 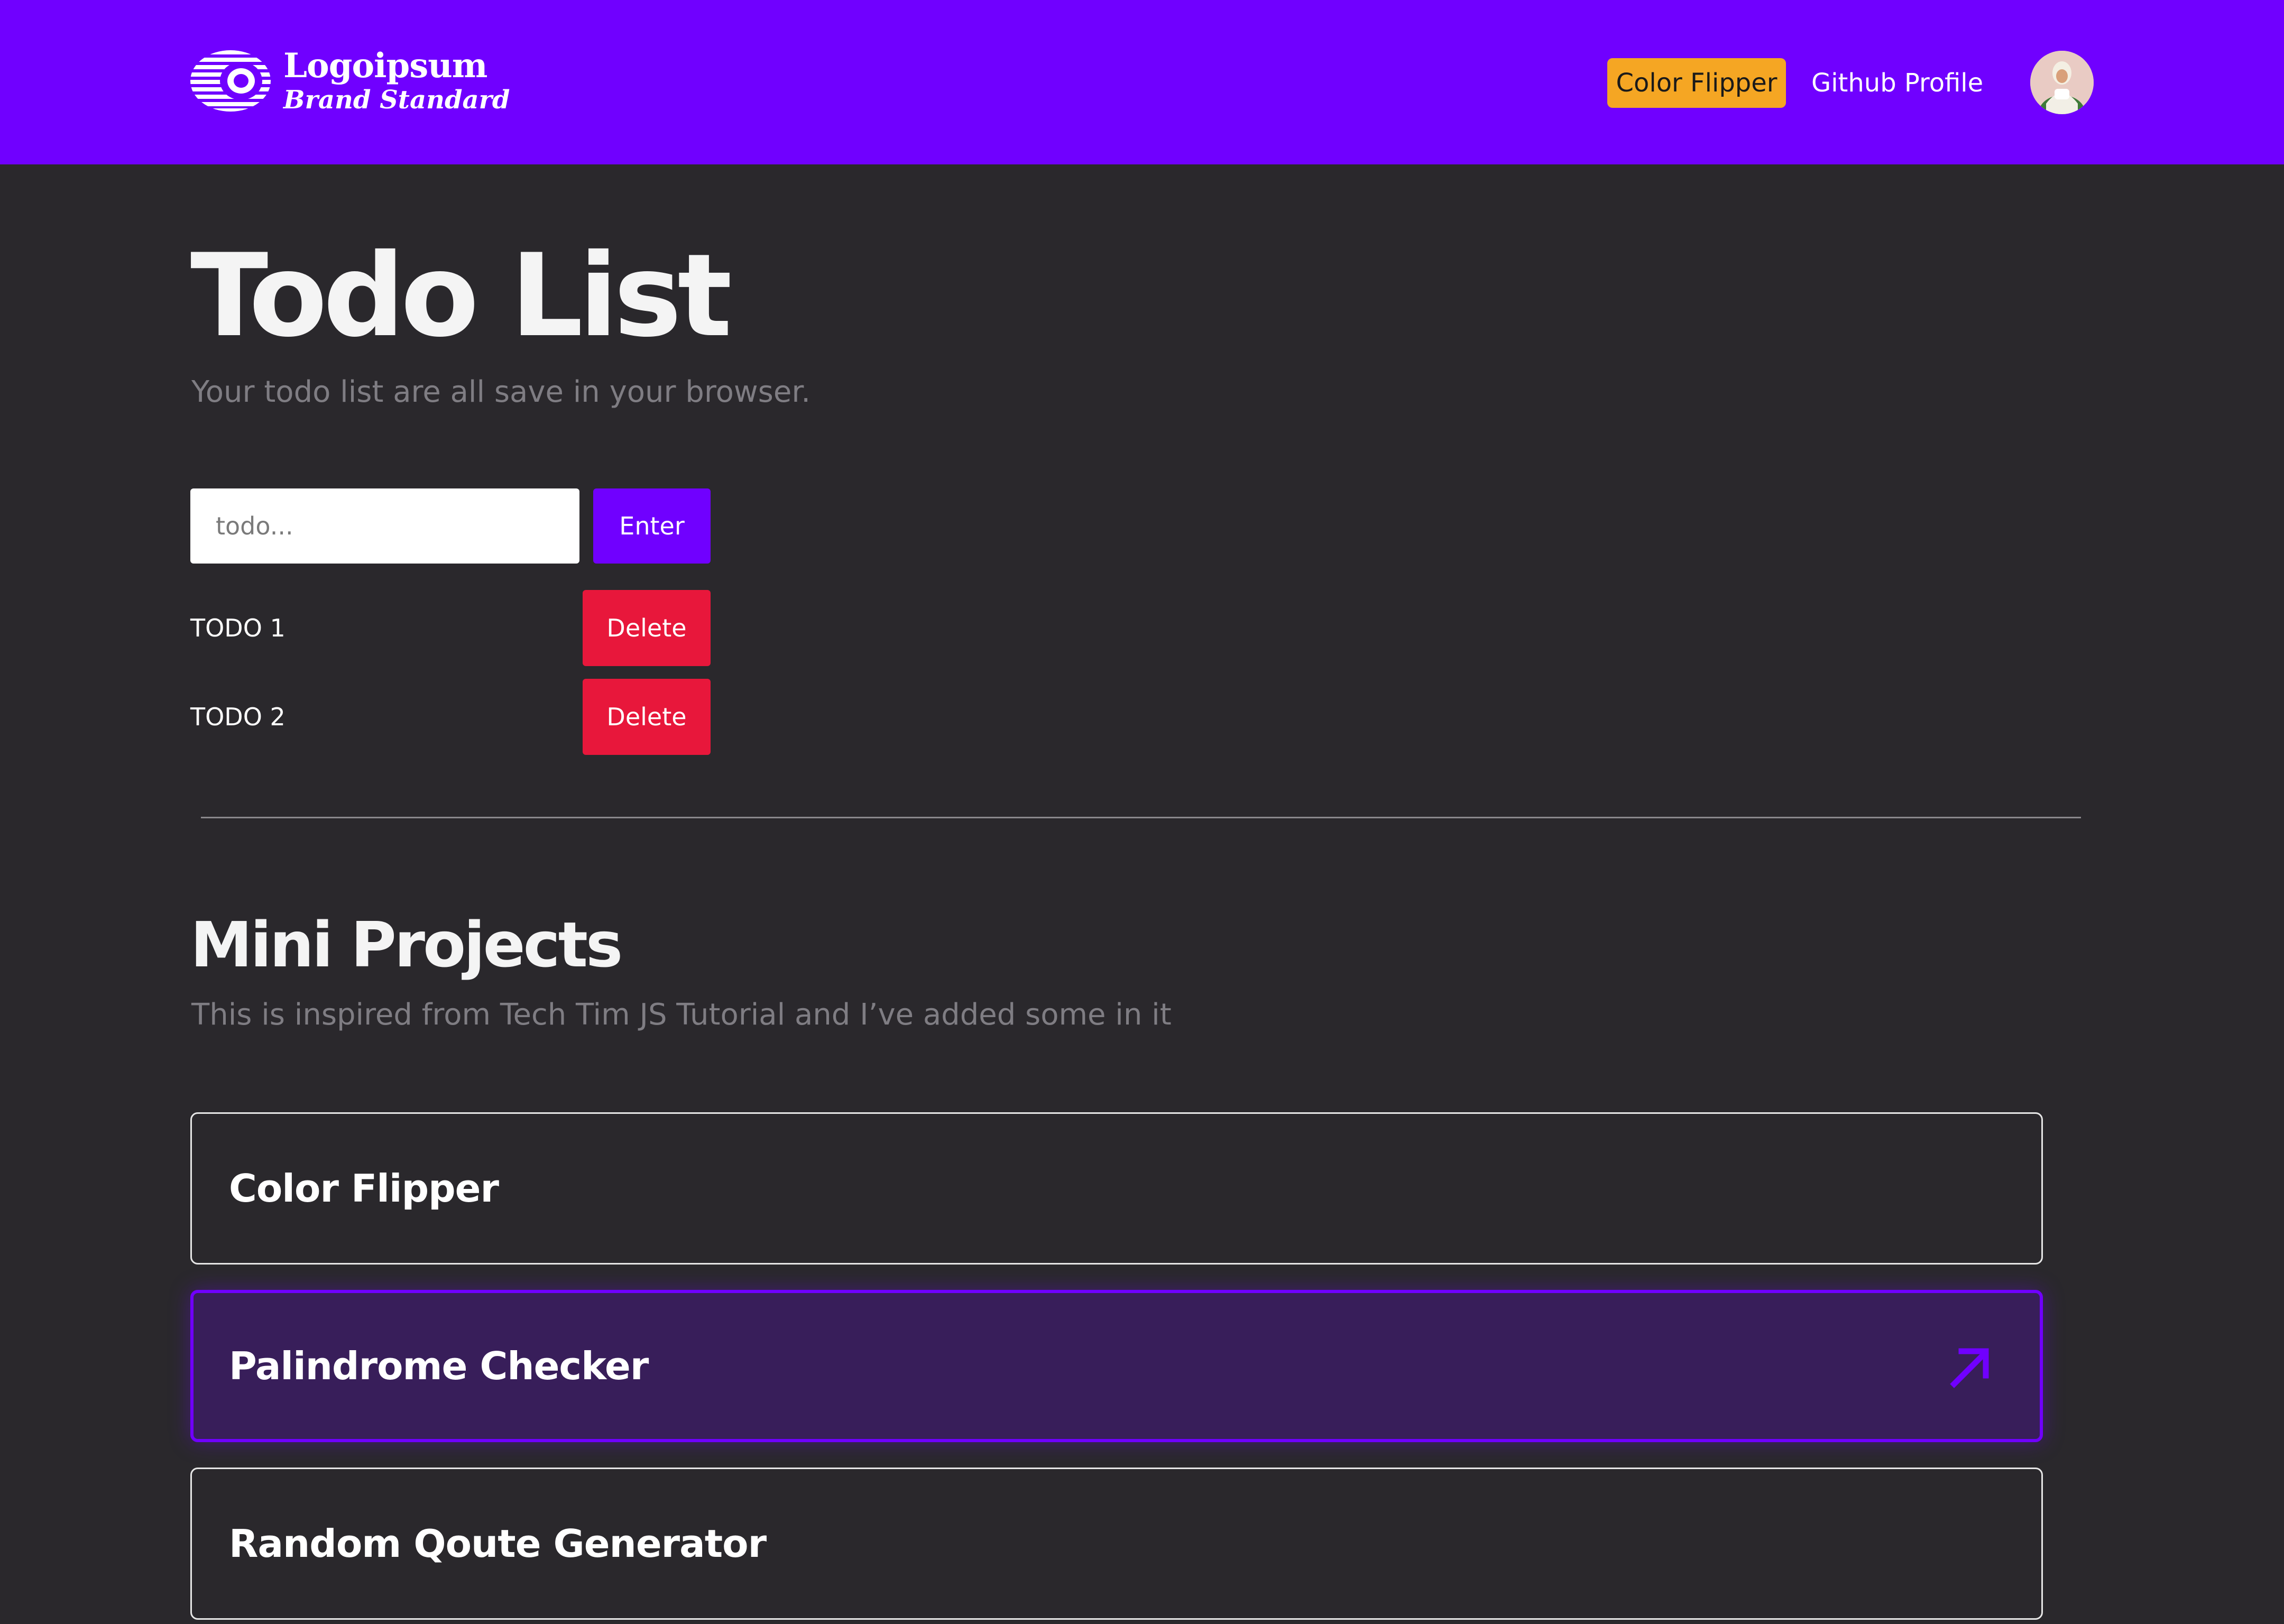 I want to click on project-card-random-quote-generator: Random Qoute Generator, so click(x=1116, y=1544).